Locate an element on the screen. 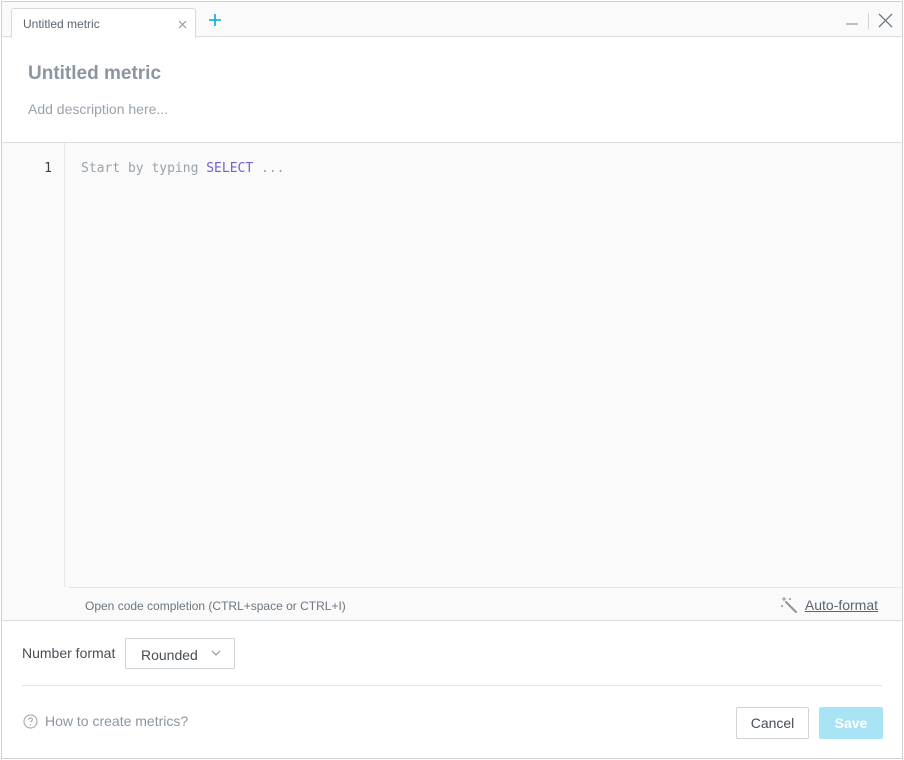 This screenshot has height=760, width=904. tab-bar: Untitled metric is located at coordinates (452, 20).